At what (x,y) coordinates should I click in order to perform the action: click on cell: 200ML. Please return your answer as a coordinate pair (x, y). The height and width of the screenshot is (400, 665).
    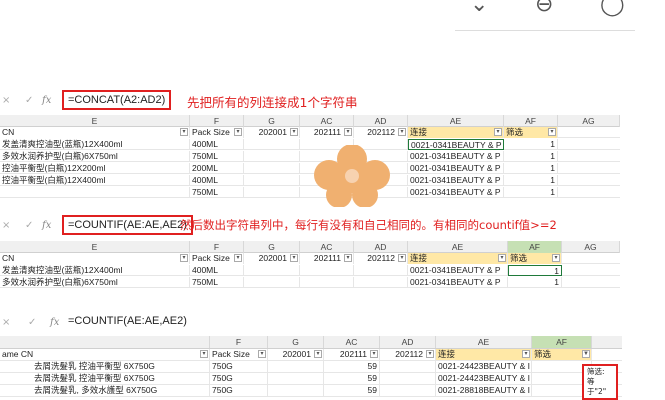
    Looking at the image, I should click on (217, 168).